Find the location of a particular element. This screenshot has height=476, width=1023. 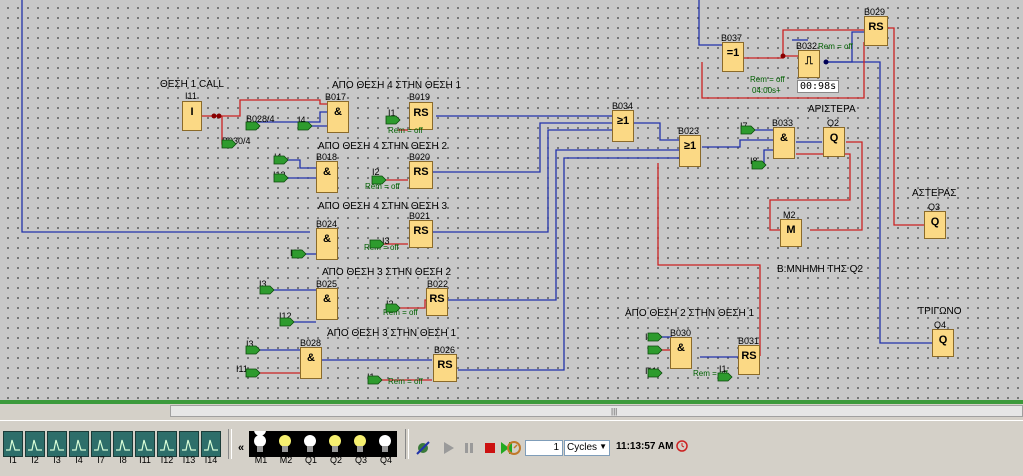

stopwatch-icon is located at coordinates (514, 447).